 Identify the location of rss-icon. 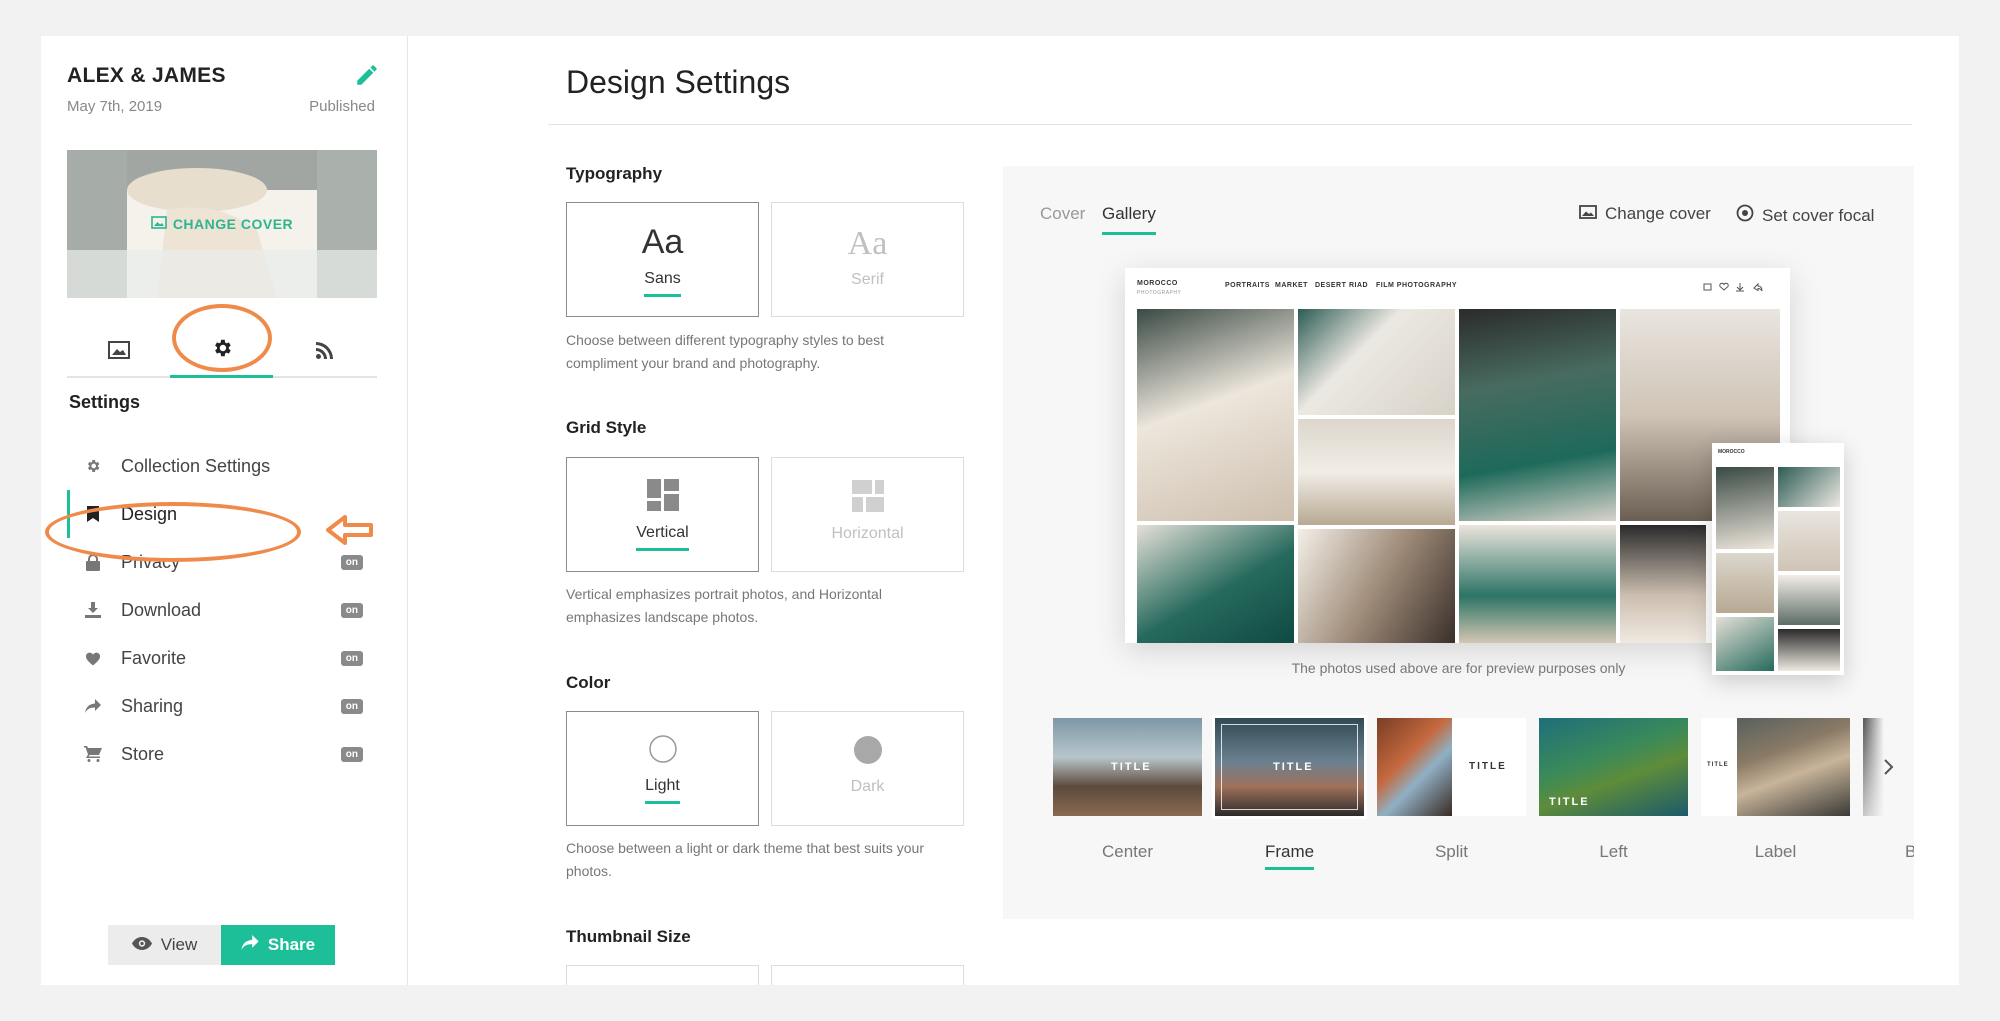
(325, 352).